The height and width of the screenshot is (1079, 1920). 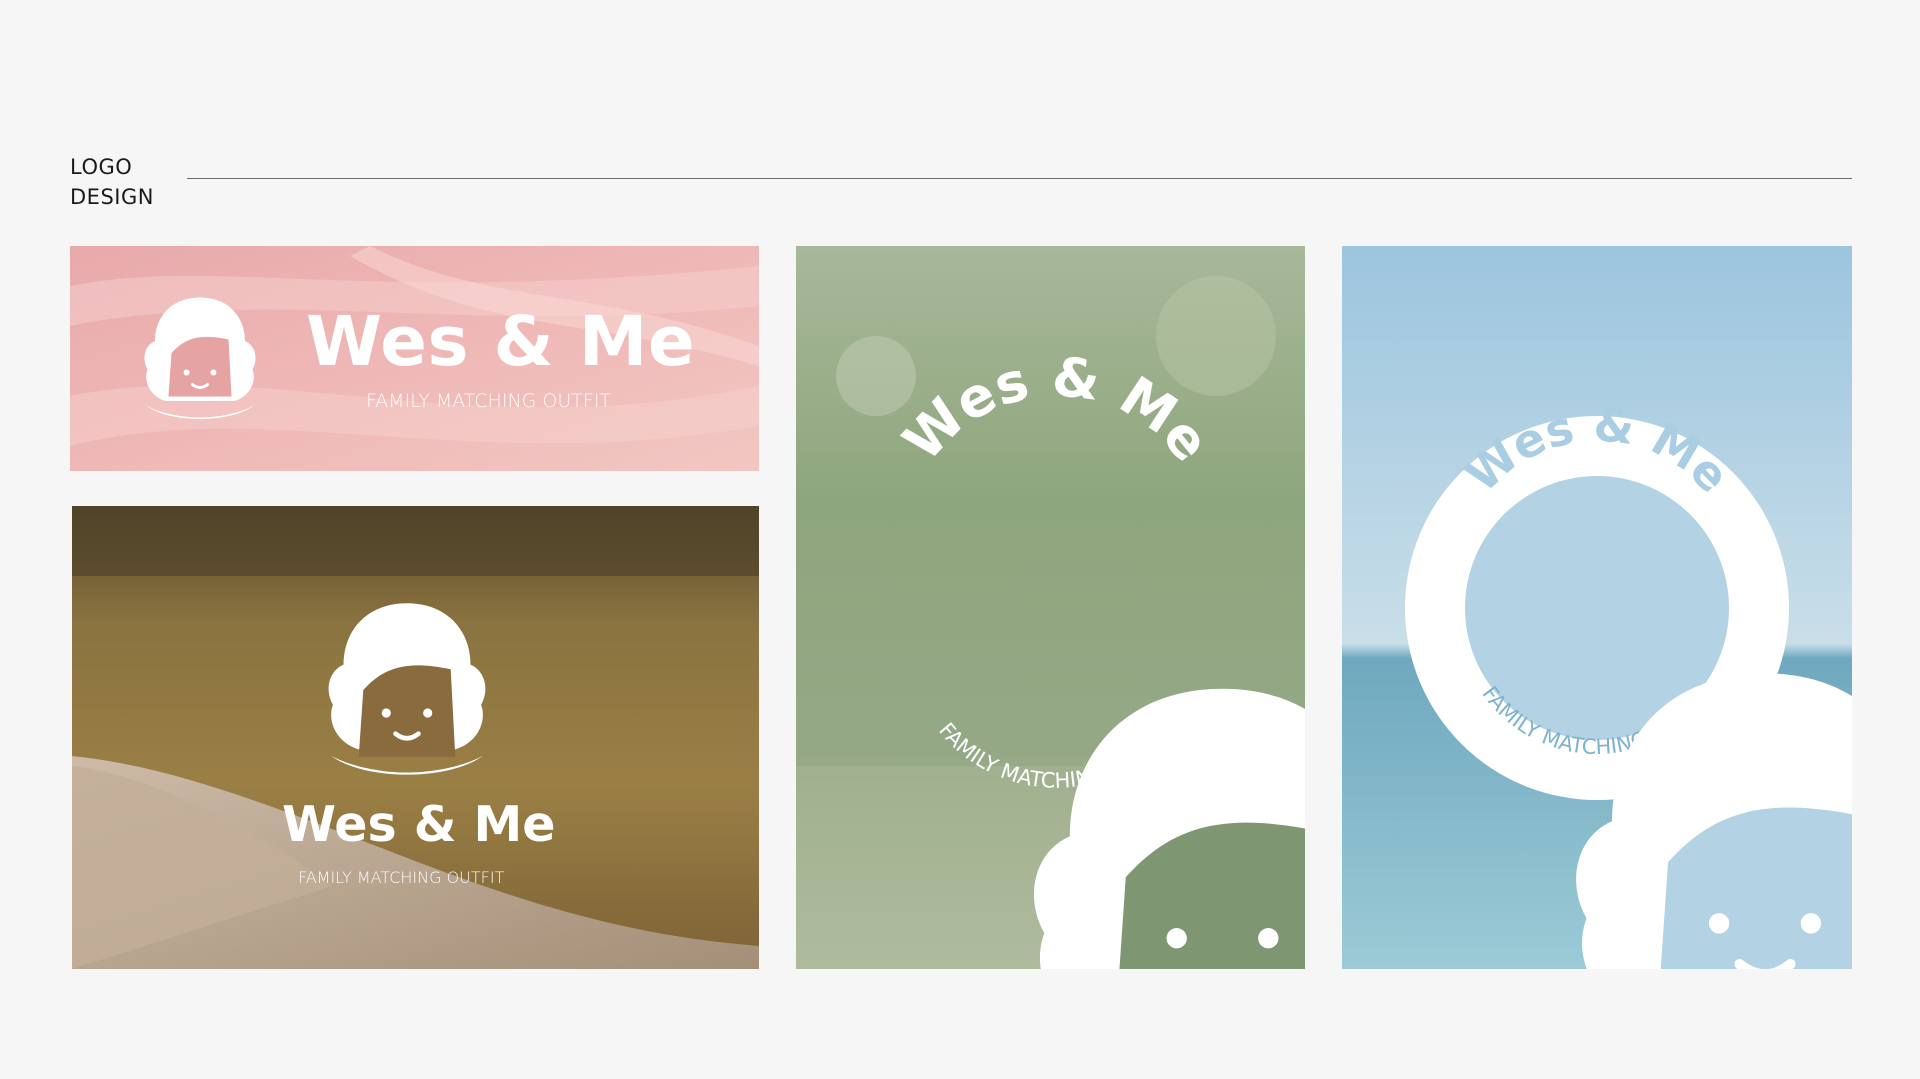 I want to click on sea-badge-logo: Wes & Me FAMILY MATCHING OUTFIT, so click(x=1597, y=598).